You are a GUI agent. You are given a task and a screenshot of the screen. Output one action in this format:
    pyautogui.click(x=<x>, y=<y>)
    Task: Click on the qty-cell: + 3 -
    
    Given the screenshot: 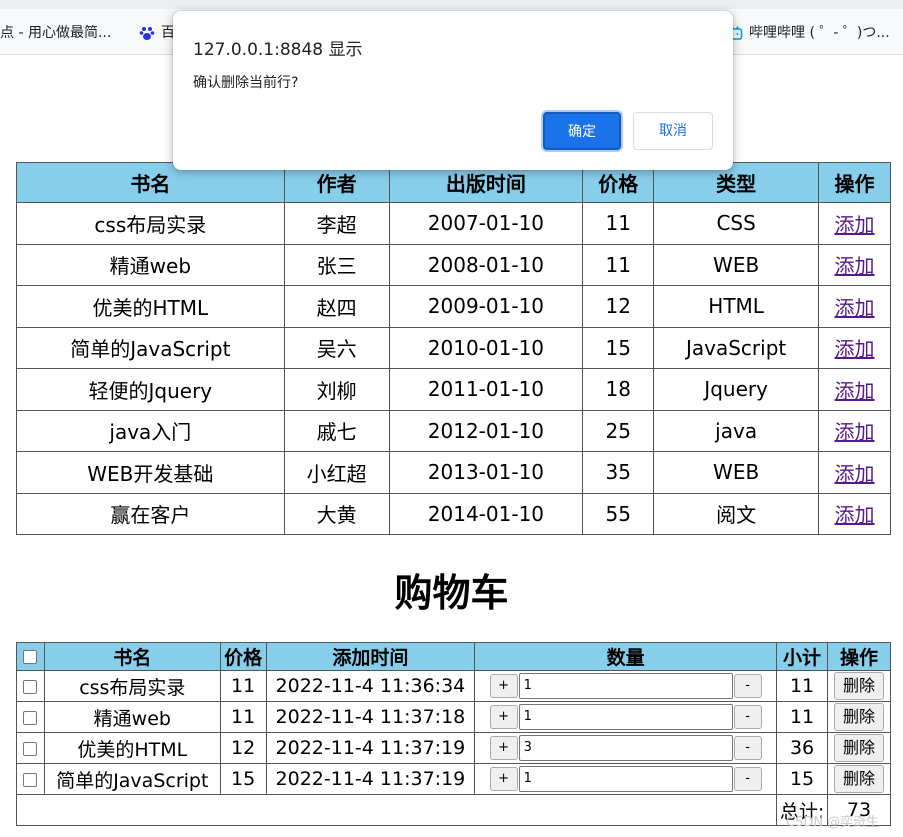 What is the action you would take?
    pyautogui.click(x=626, y=748)
    